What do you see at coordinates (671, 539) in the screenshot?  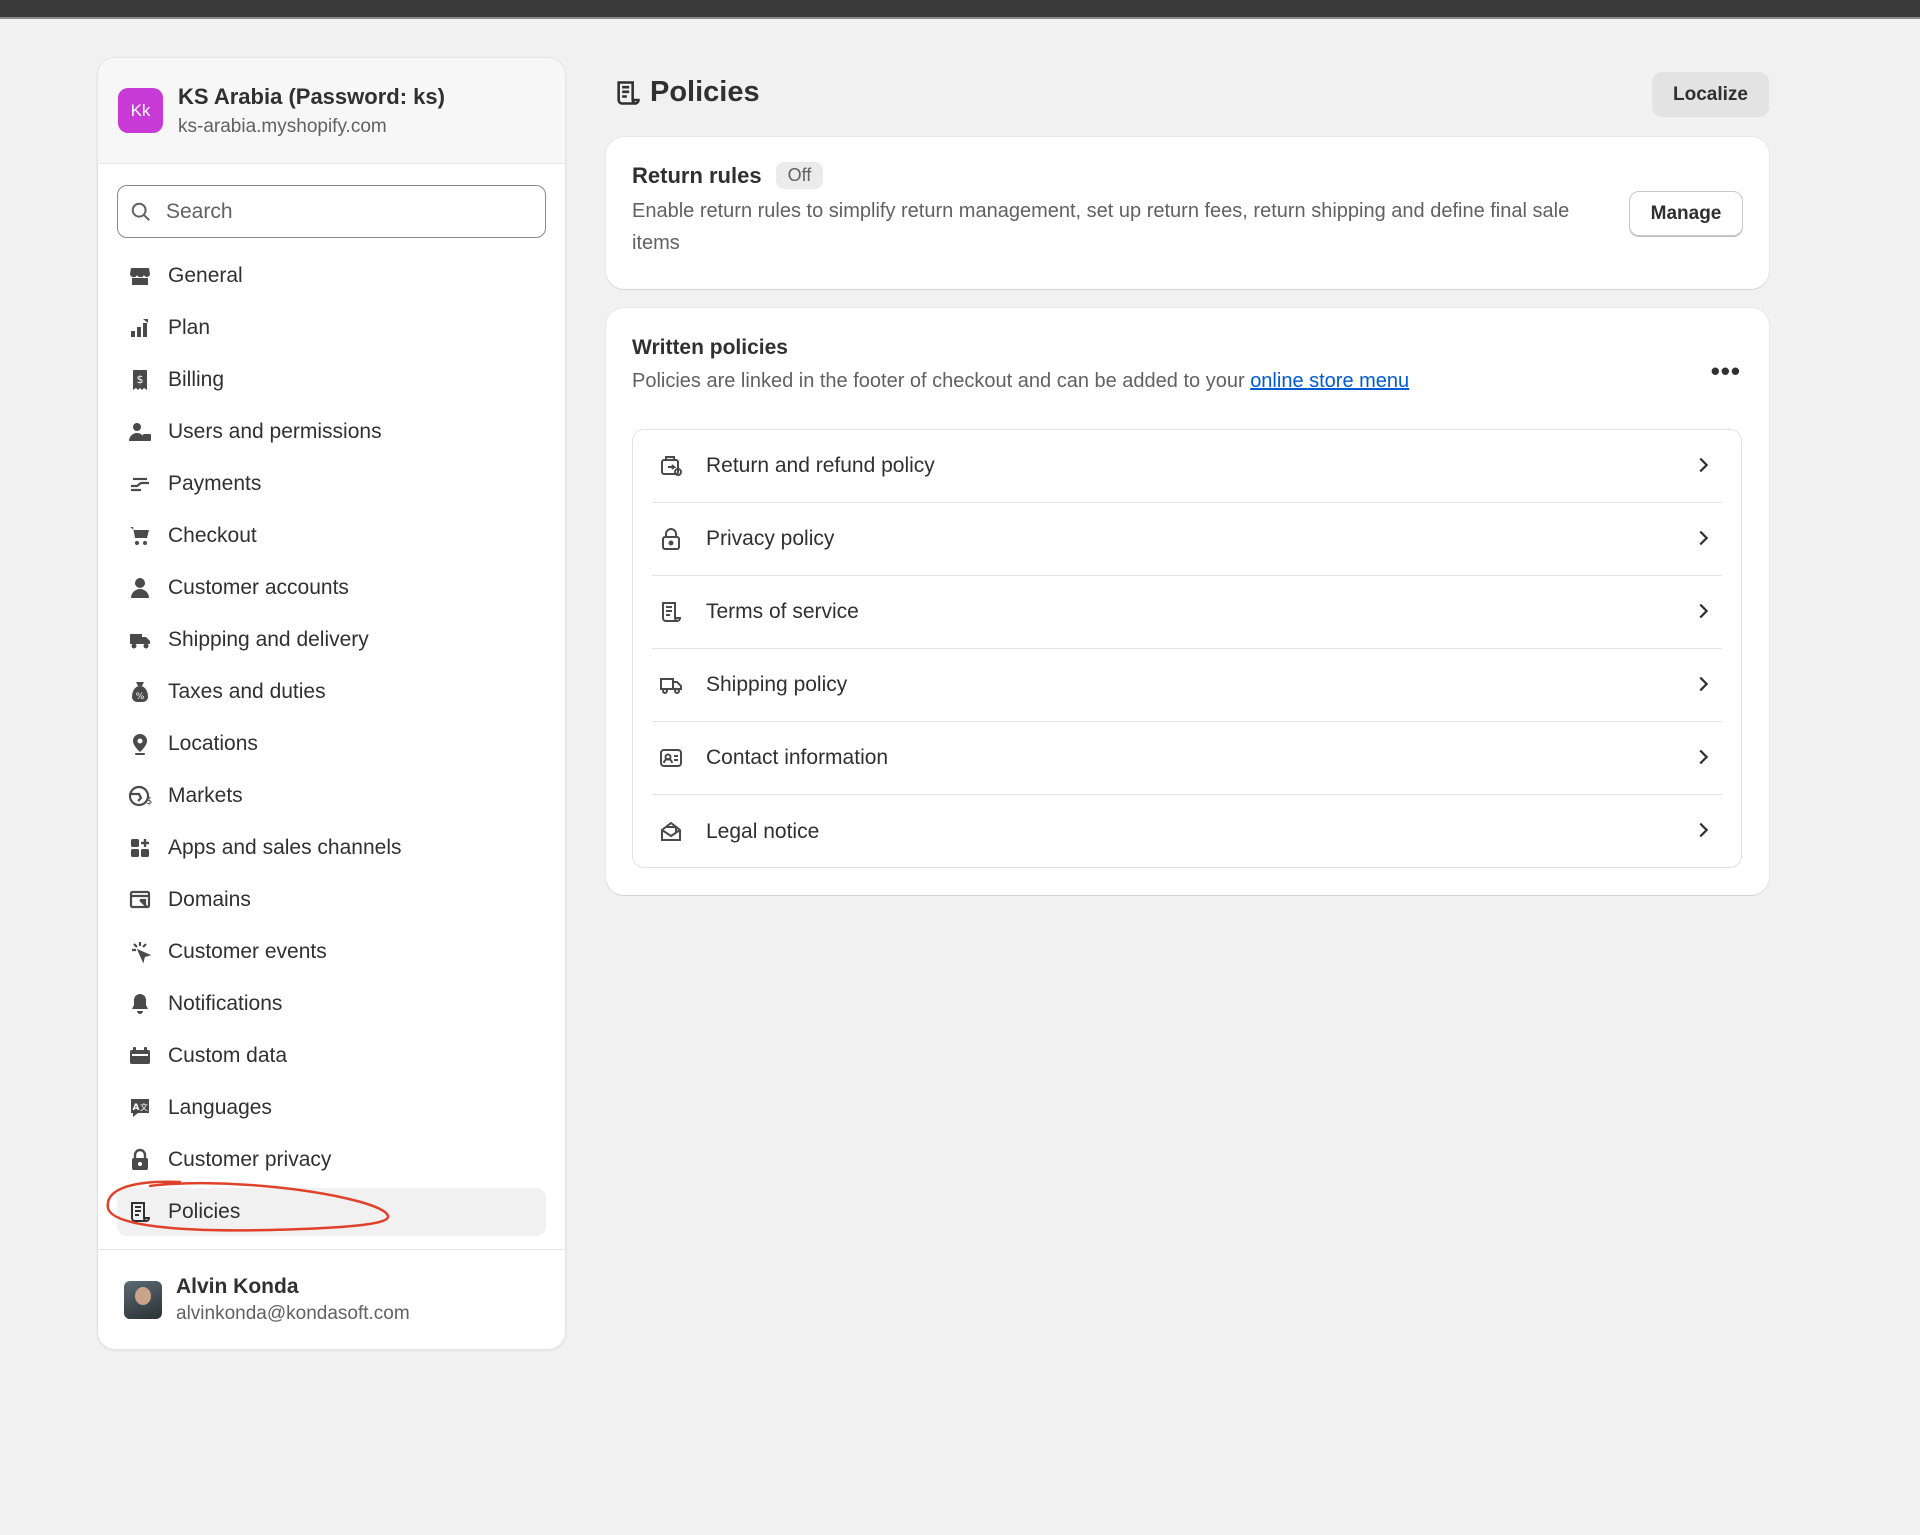 I see `lock-icon` at bounding box center [671, 539].